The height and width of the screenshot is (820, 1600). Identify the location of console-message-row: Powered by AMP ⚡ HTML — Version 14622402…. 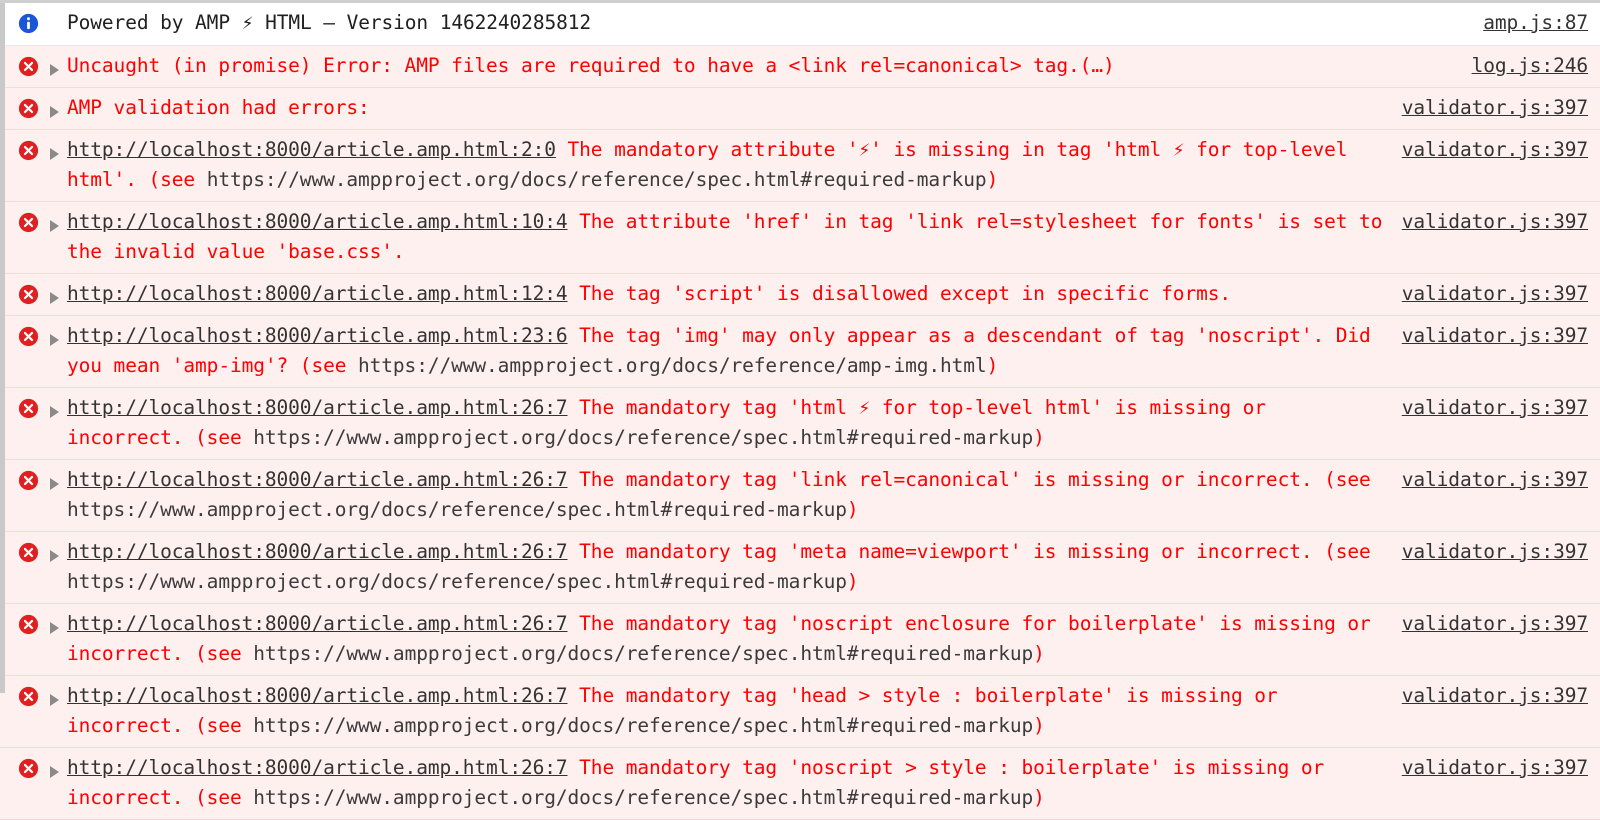
(800, 24).